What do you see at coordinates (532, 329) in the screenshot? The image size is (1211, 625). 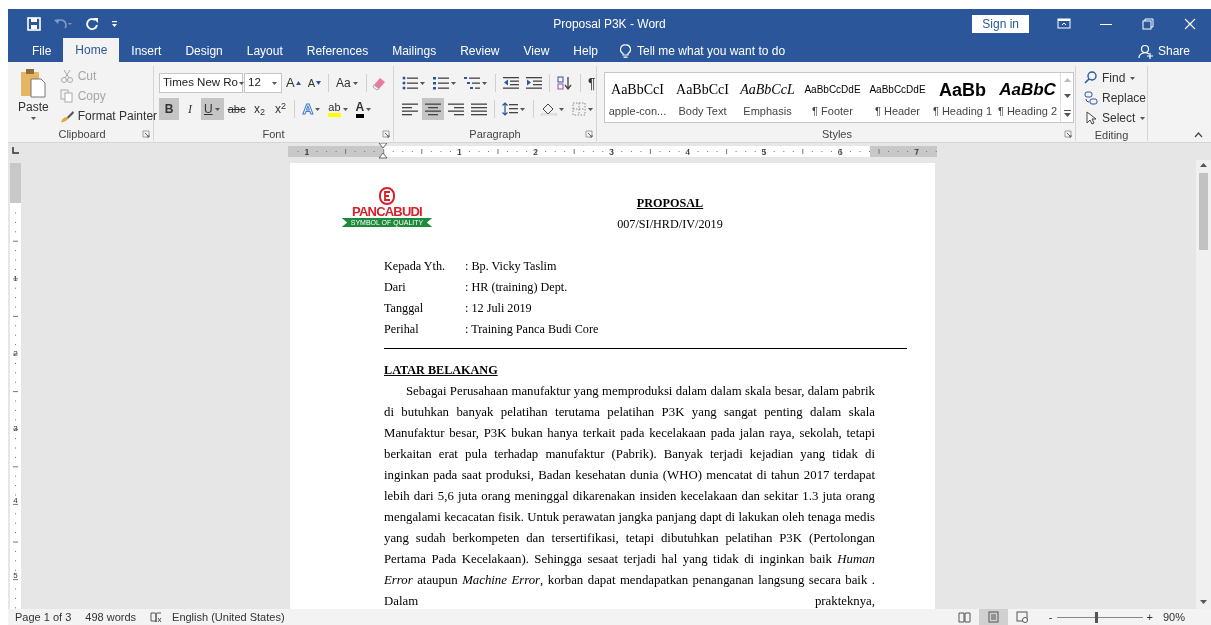 I see `field-value: : Training Panca Budi Core` at bounding box center [532, 329].